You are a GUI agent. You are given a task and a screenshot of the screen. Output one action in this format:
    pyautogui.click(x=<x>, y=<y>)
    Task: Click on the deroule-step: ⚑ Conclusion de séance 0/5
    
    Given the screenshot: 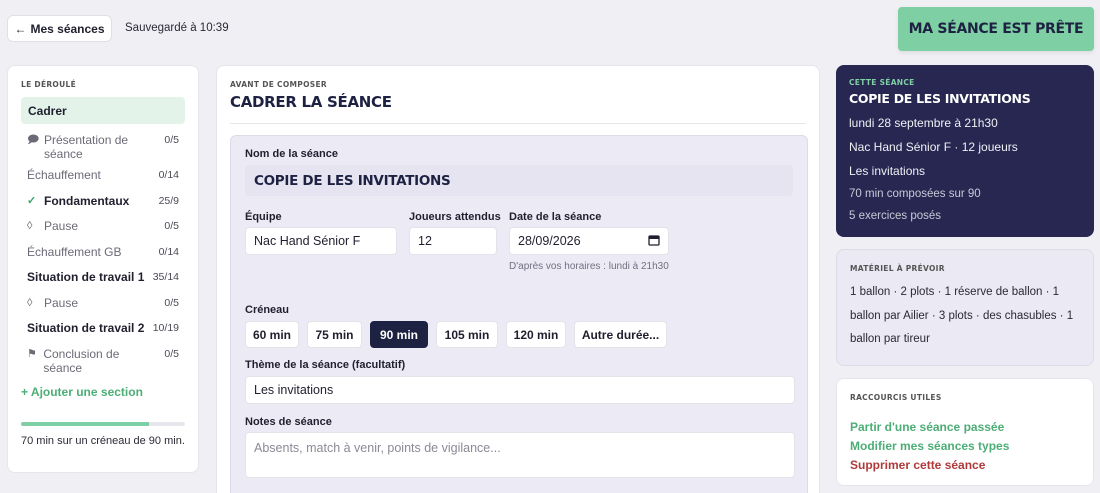 What is the action you would take?
    pyautogui.click(x=103, y=359)
    